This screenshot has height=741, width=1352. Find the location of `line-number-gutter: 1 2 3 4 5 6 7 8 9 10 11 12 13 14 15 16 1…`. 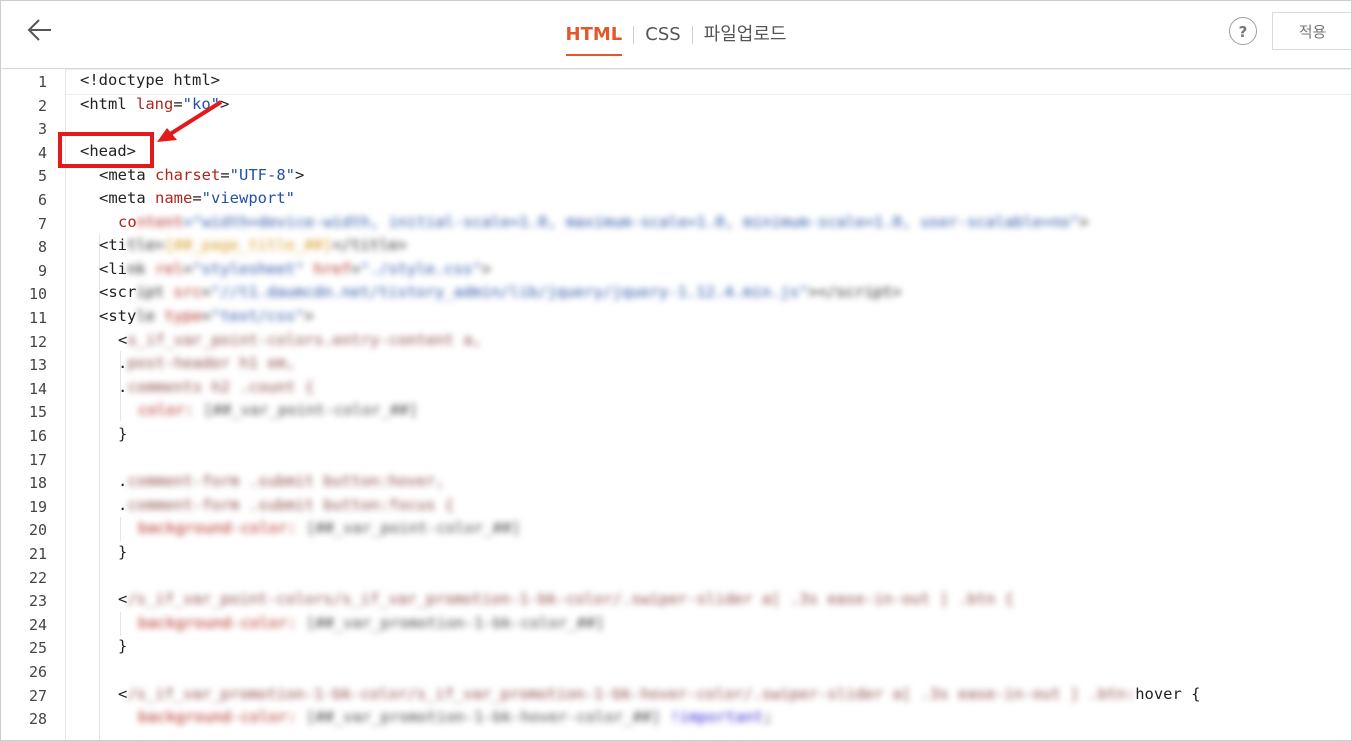

line-number-gutter: 1 2 3 4 5 6 7 8 9 10 11 12 13 14 15 16 1… is located at coordinates (33, 404).